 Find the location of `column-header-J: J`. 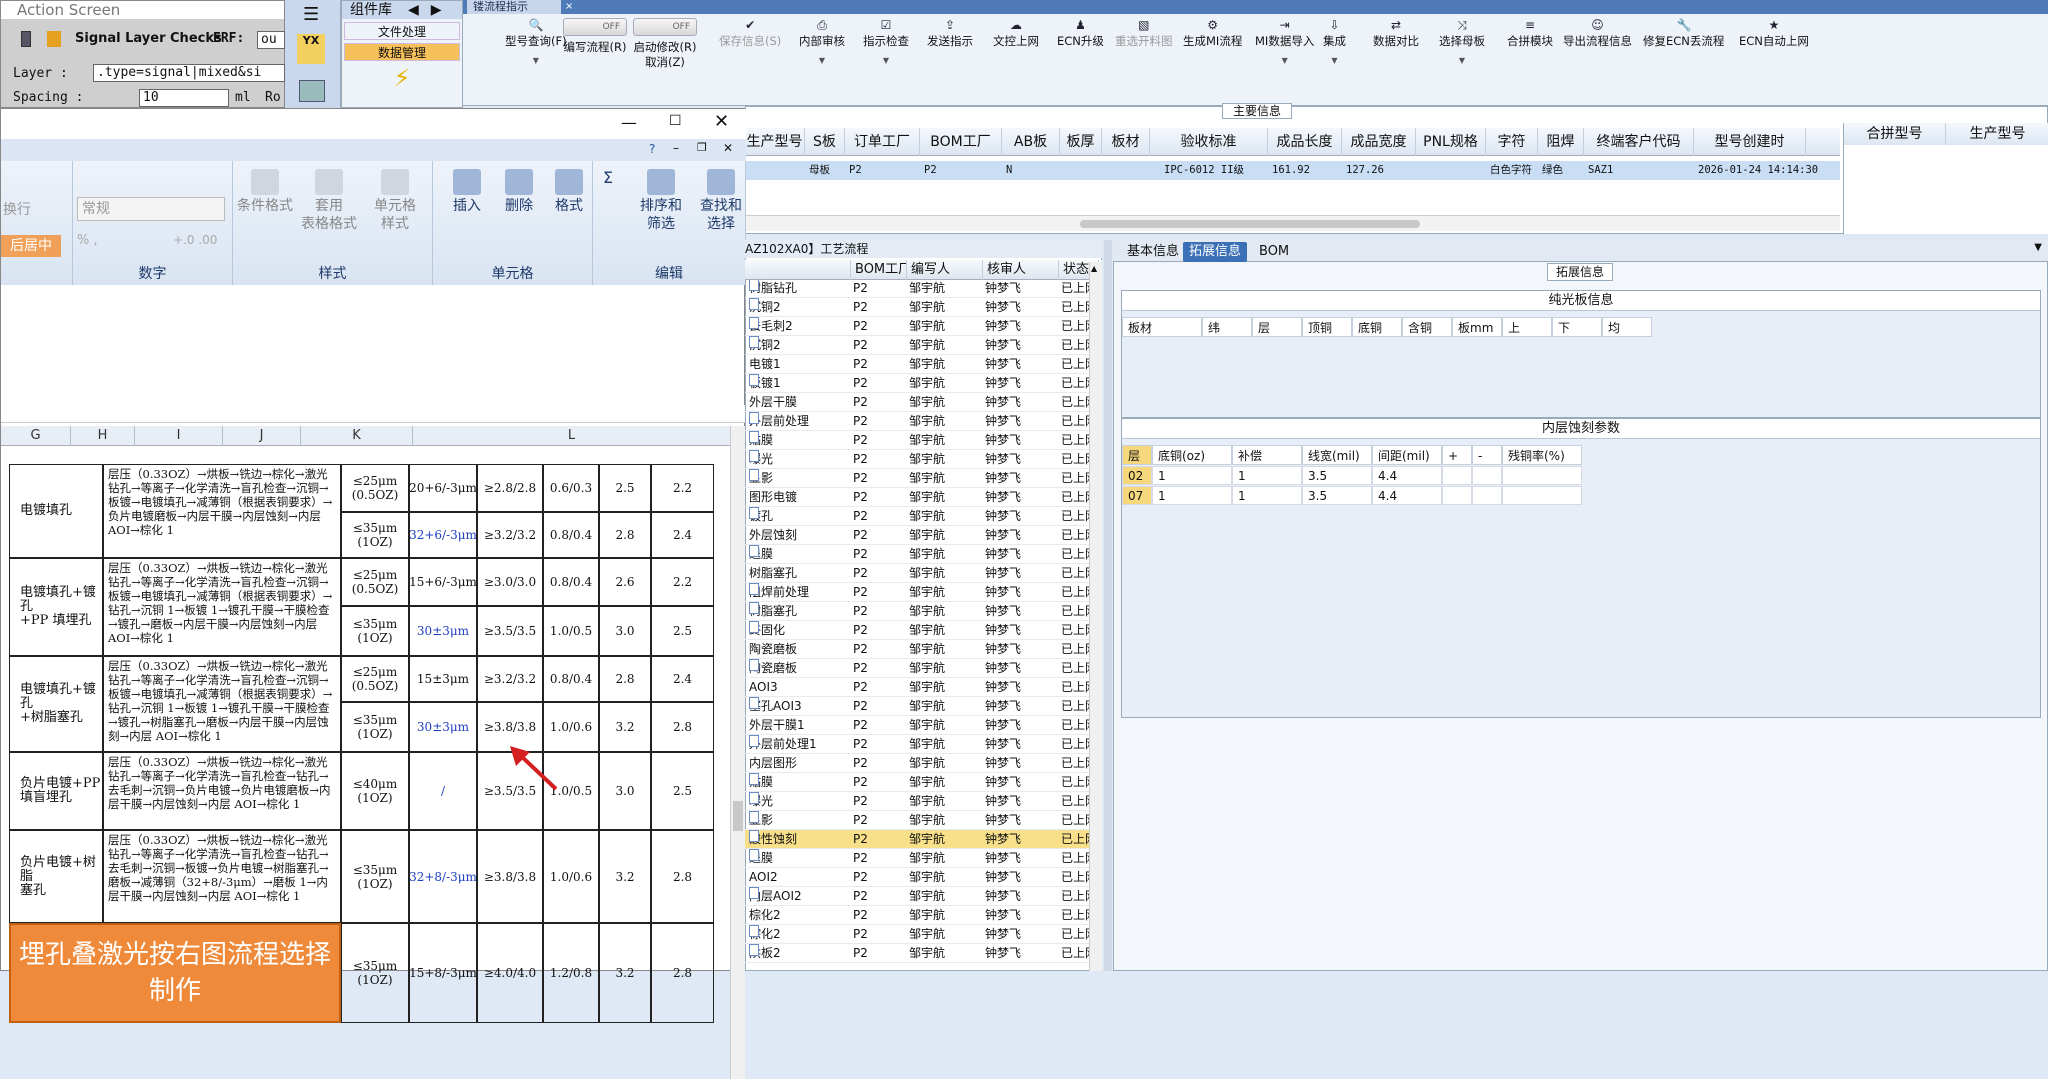

column-header-J: J is located at coordinates (262, 436).